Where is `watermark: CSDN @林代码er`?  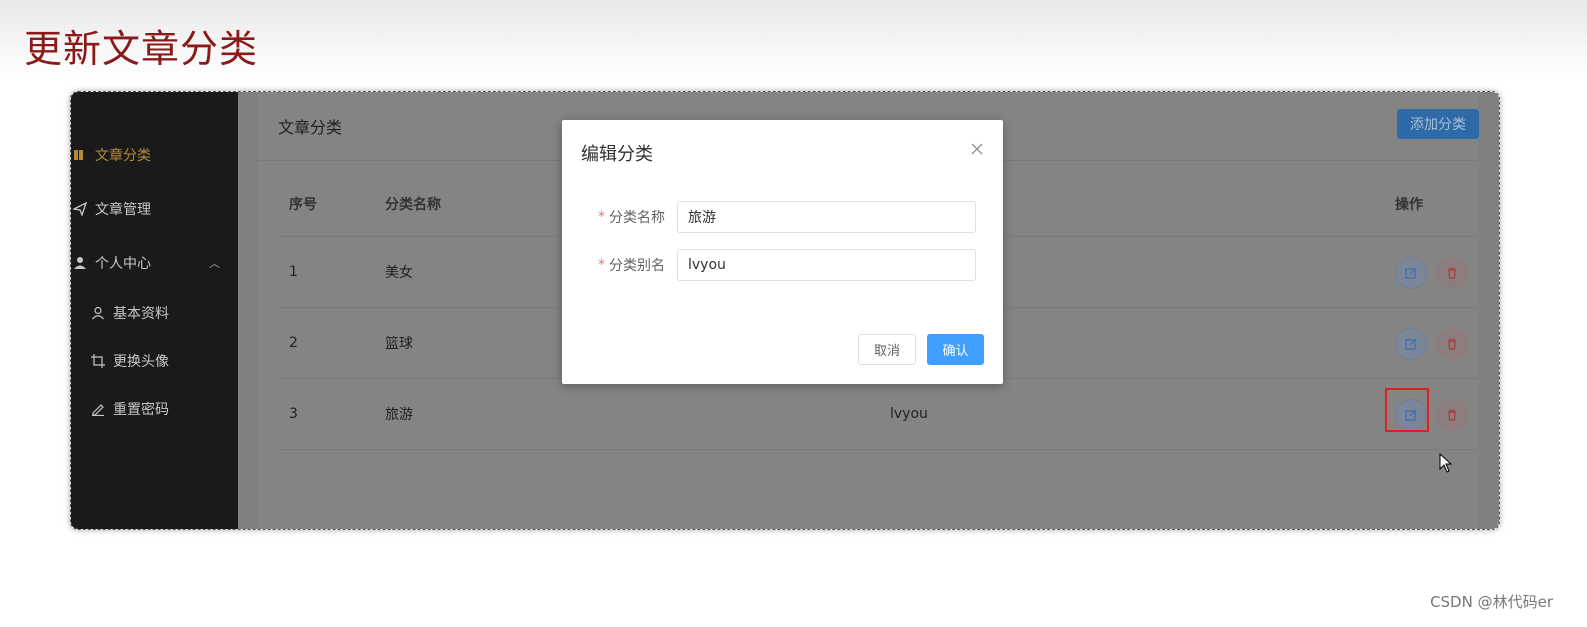
watermark: CSDN @林代码er is located at coordinates (1491, 602).